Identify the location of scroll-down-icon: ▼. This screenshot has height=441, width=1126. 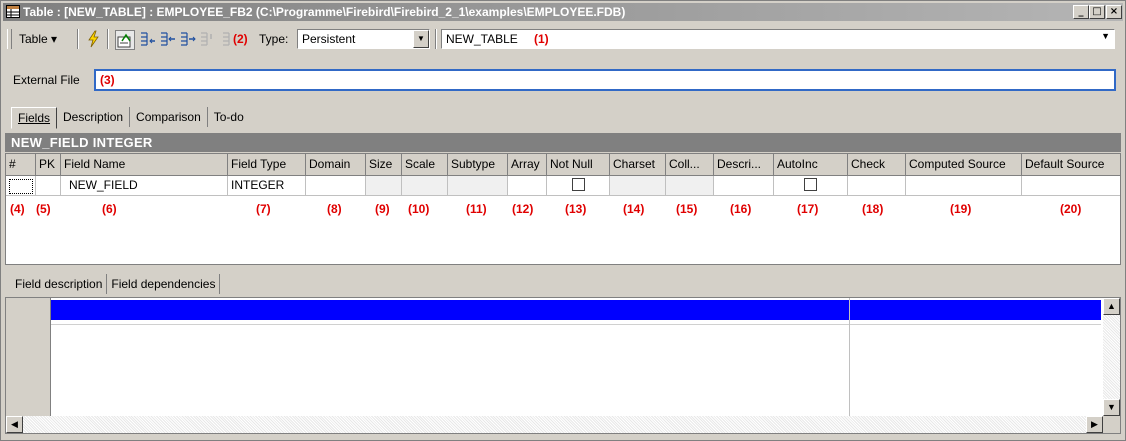
(1111, 407).